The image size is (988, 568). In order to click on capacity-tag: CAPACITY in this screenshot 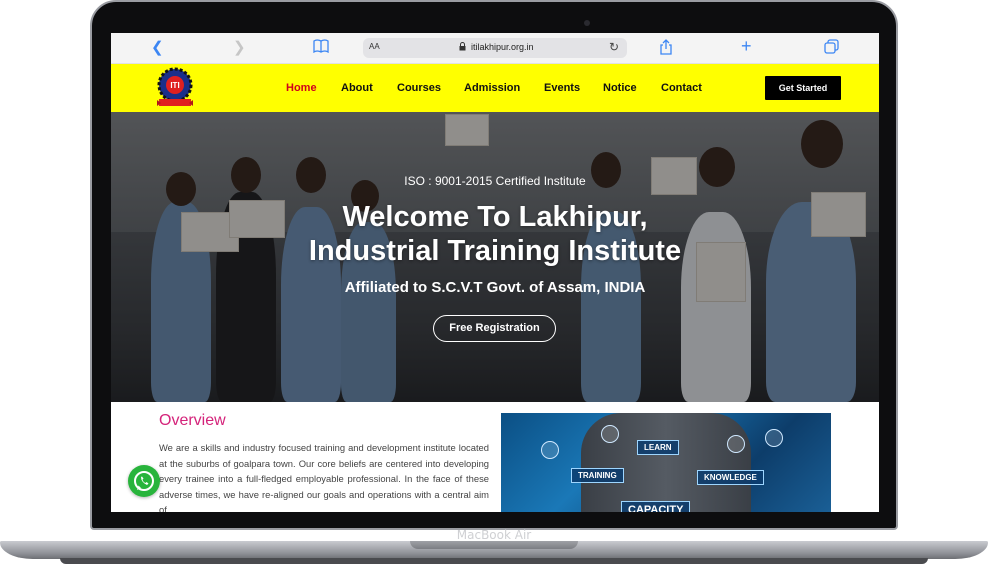, I will do `click(656, 506)`.